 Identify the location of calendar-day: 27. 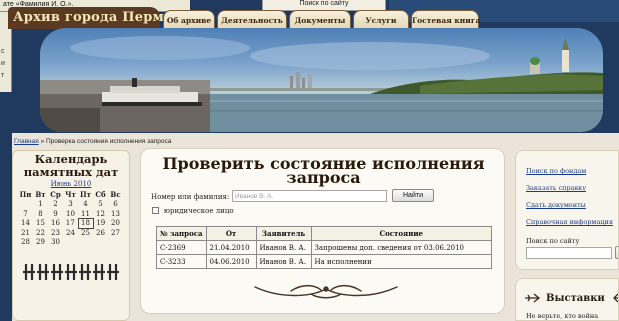
(115, 233).